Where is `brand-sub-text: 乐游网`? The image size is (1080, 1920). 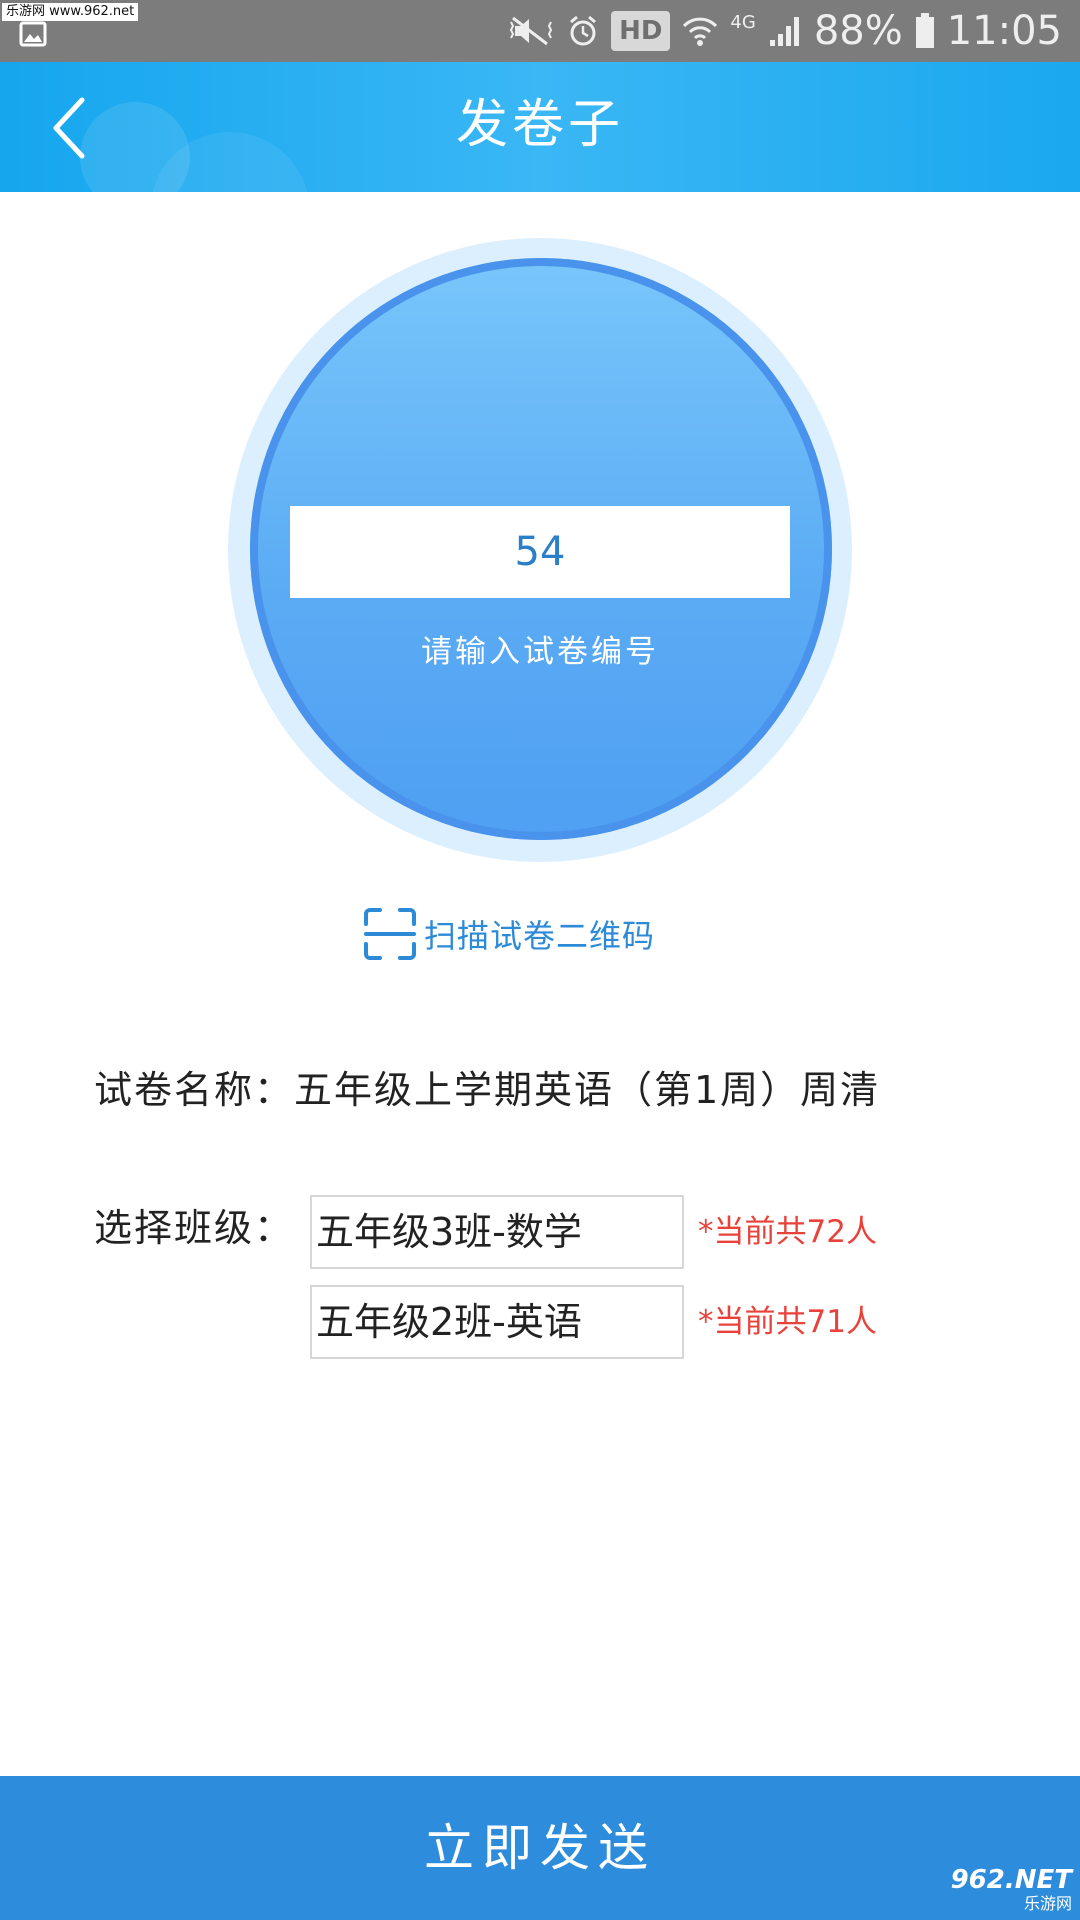 brand-sub-text: 乐游网 is located at coordinates (1047, 1903).